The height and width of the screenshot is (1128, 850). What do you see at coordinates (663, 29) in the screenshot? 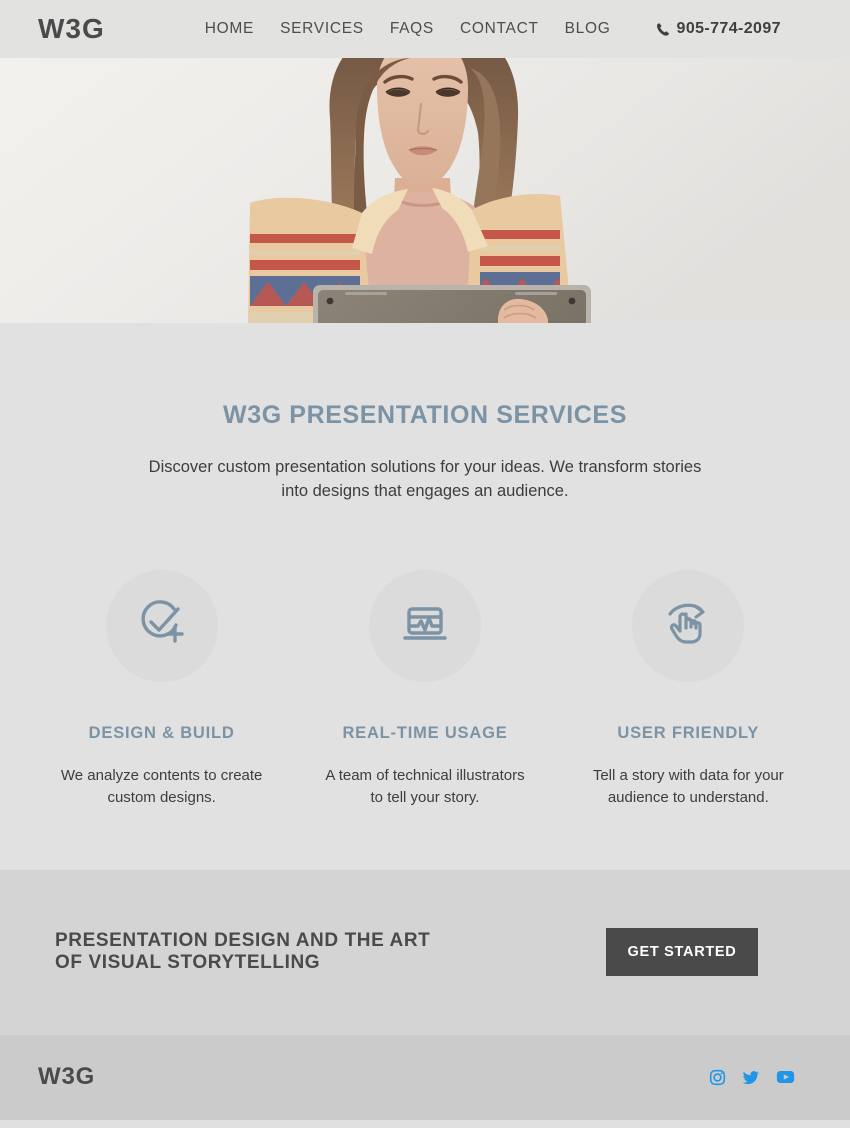
I see `phone-icon` at bounding box center [663, 29].